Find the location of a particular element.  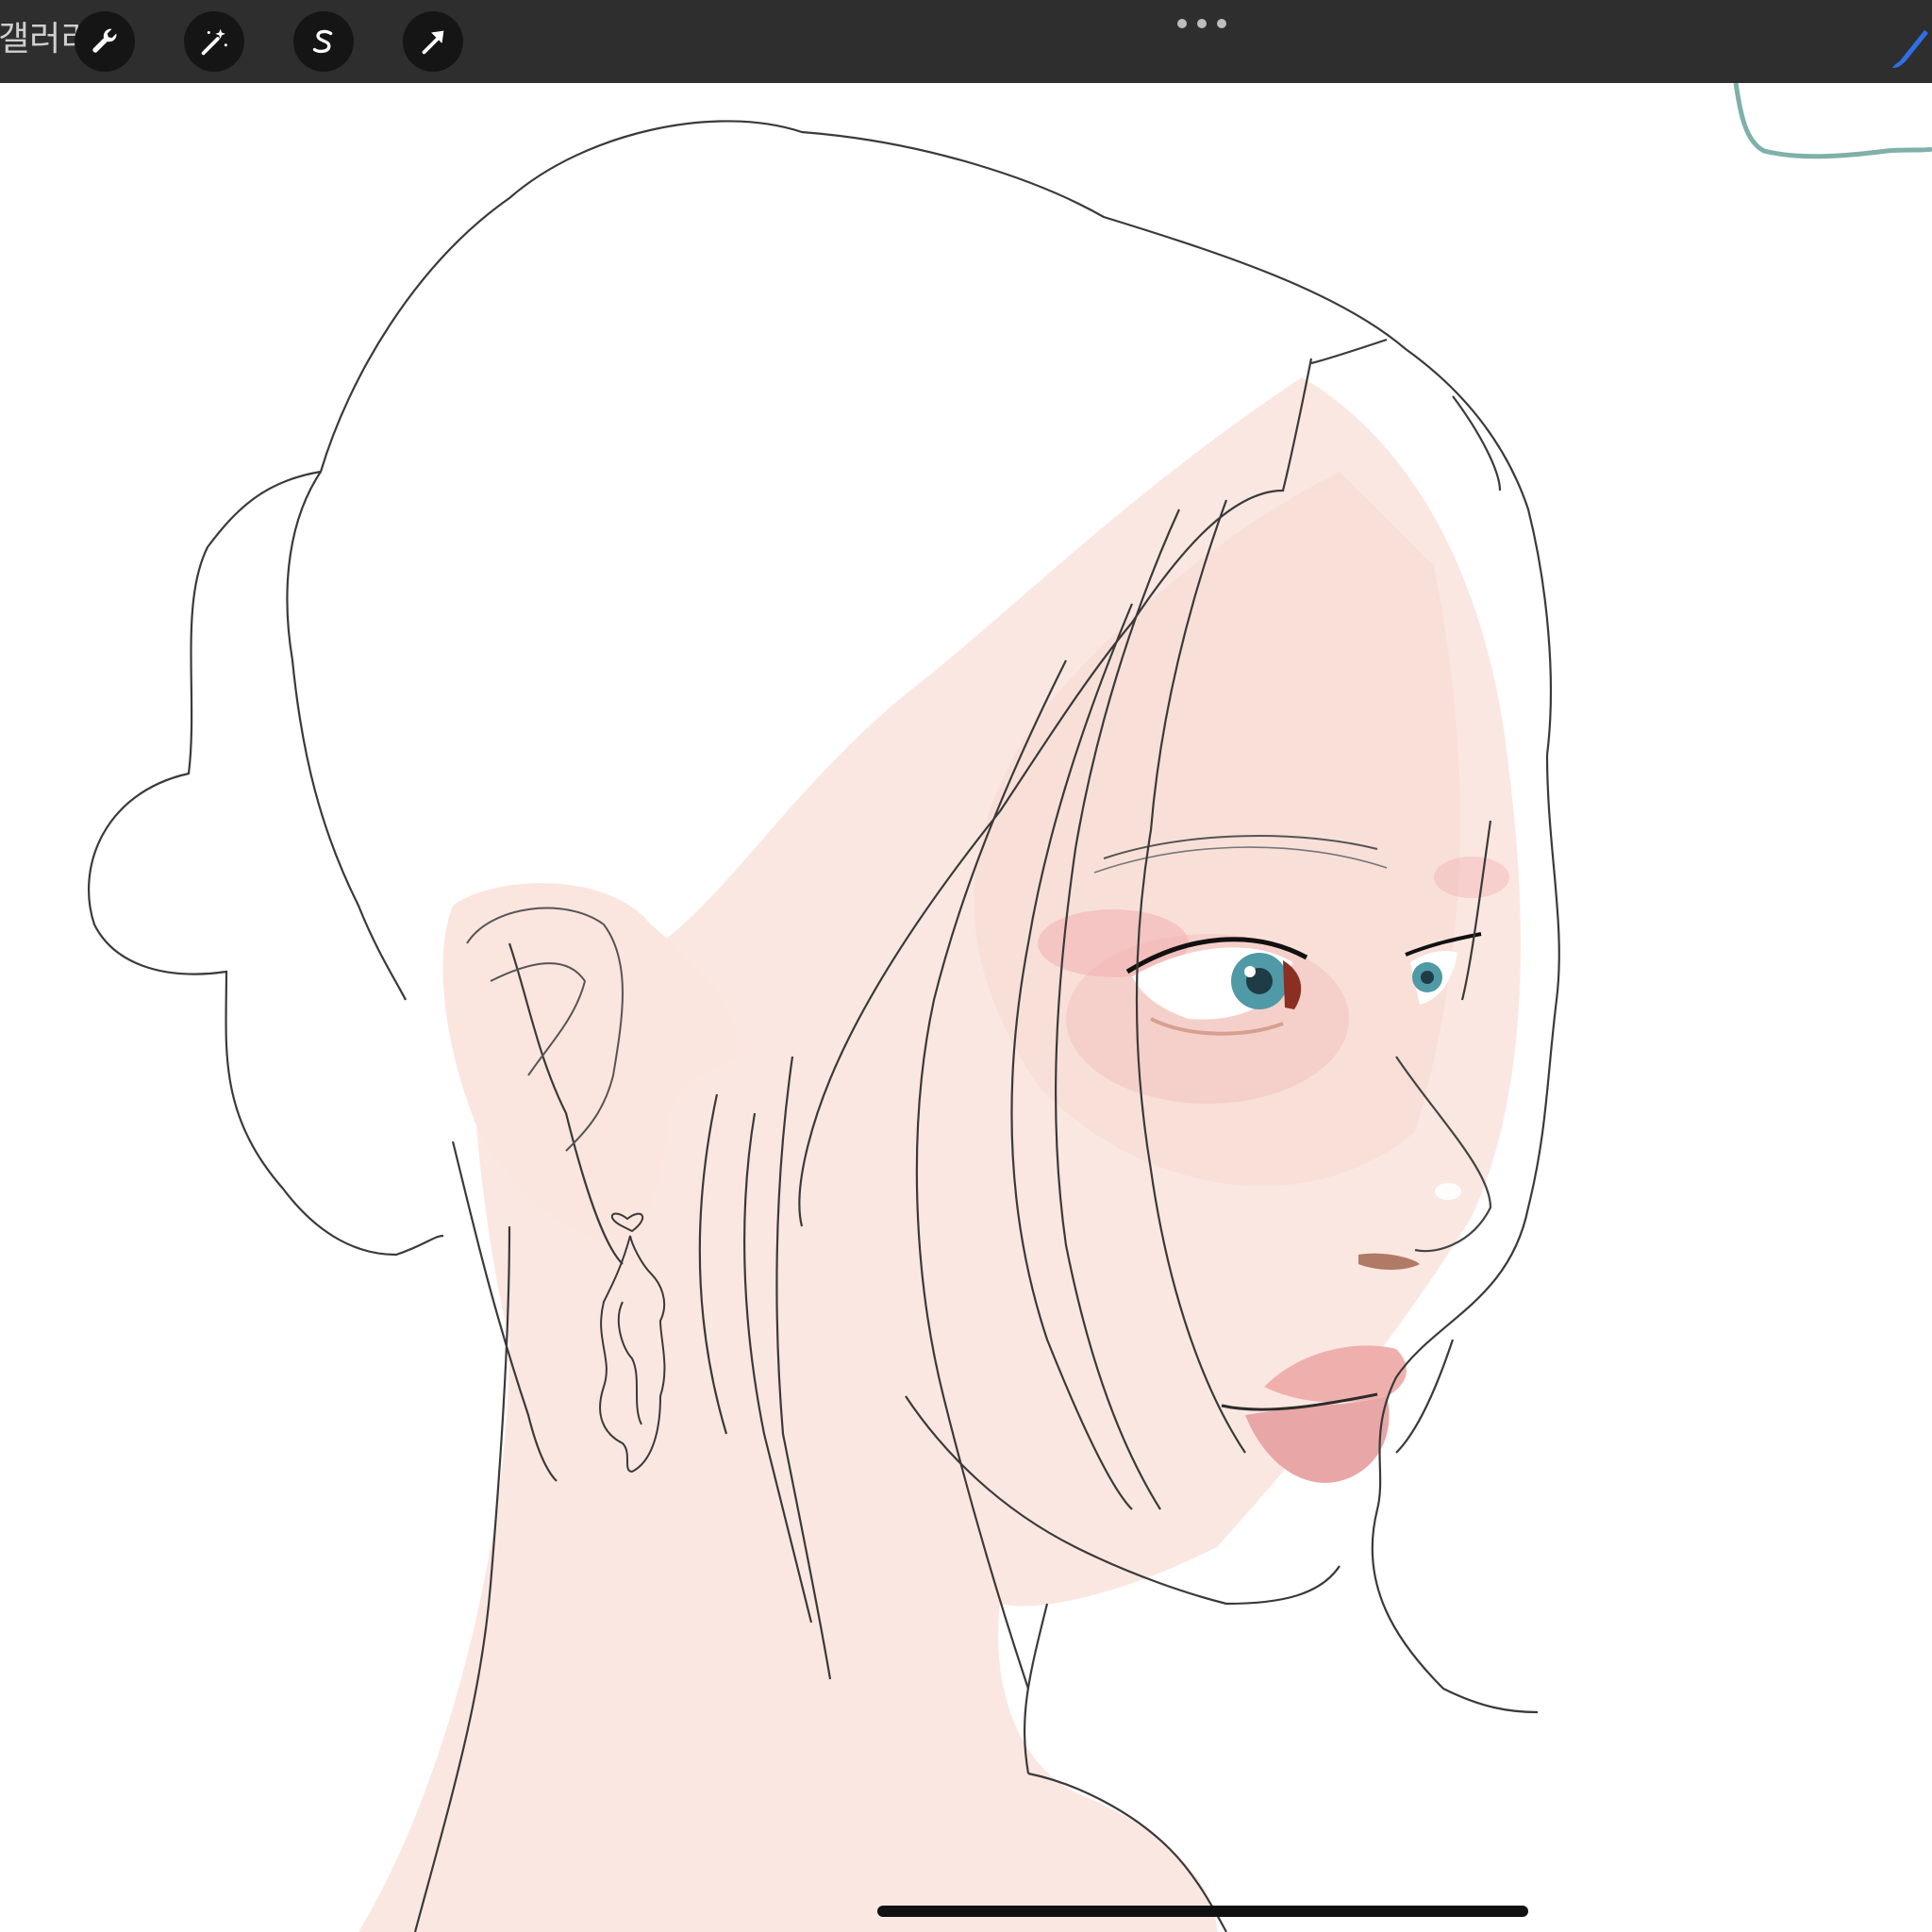

ellipsis-icon is located at coordinates (1201, 24).